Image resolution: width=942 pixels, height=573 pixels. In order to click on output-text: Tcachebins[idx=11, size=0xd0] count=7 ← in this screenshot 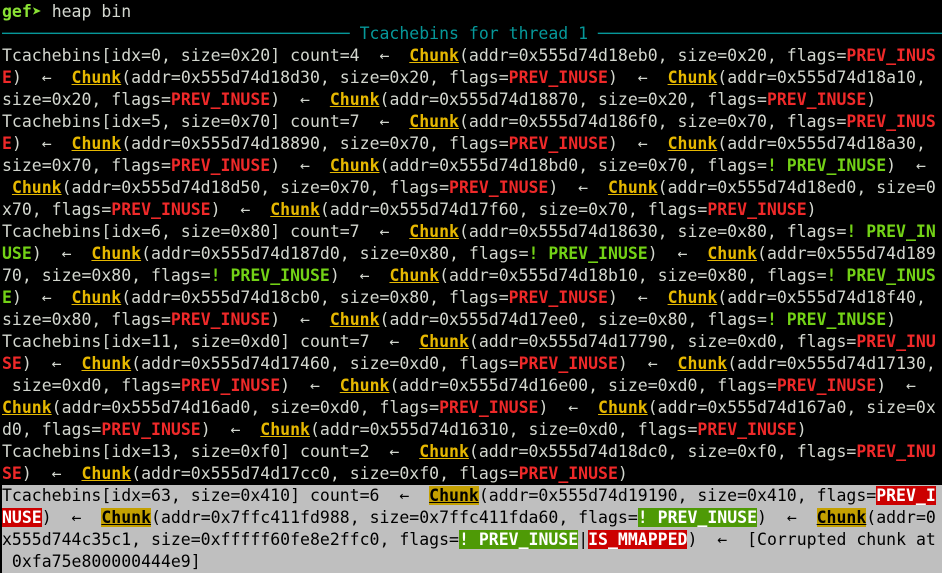, I will do `click(211, 341)`.